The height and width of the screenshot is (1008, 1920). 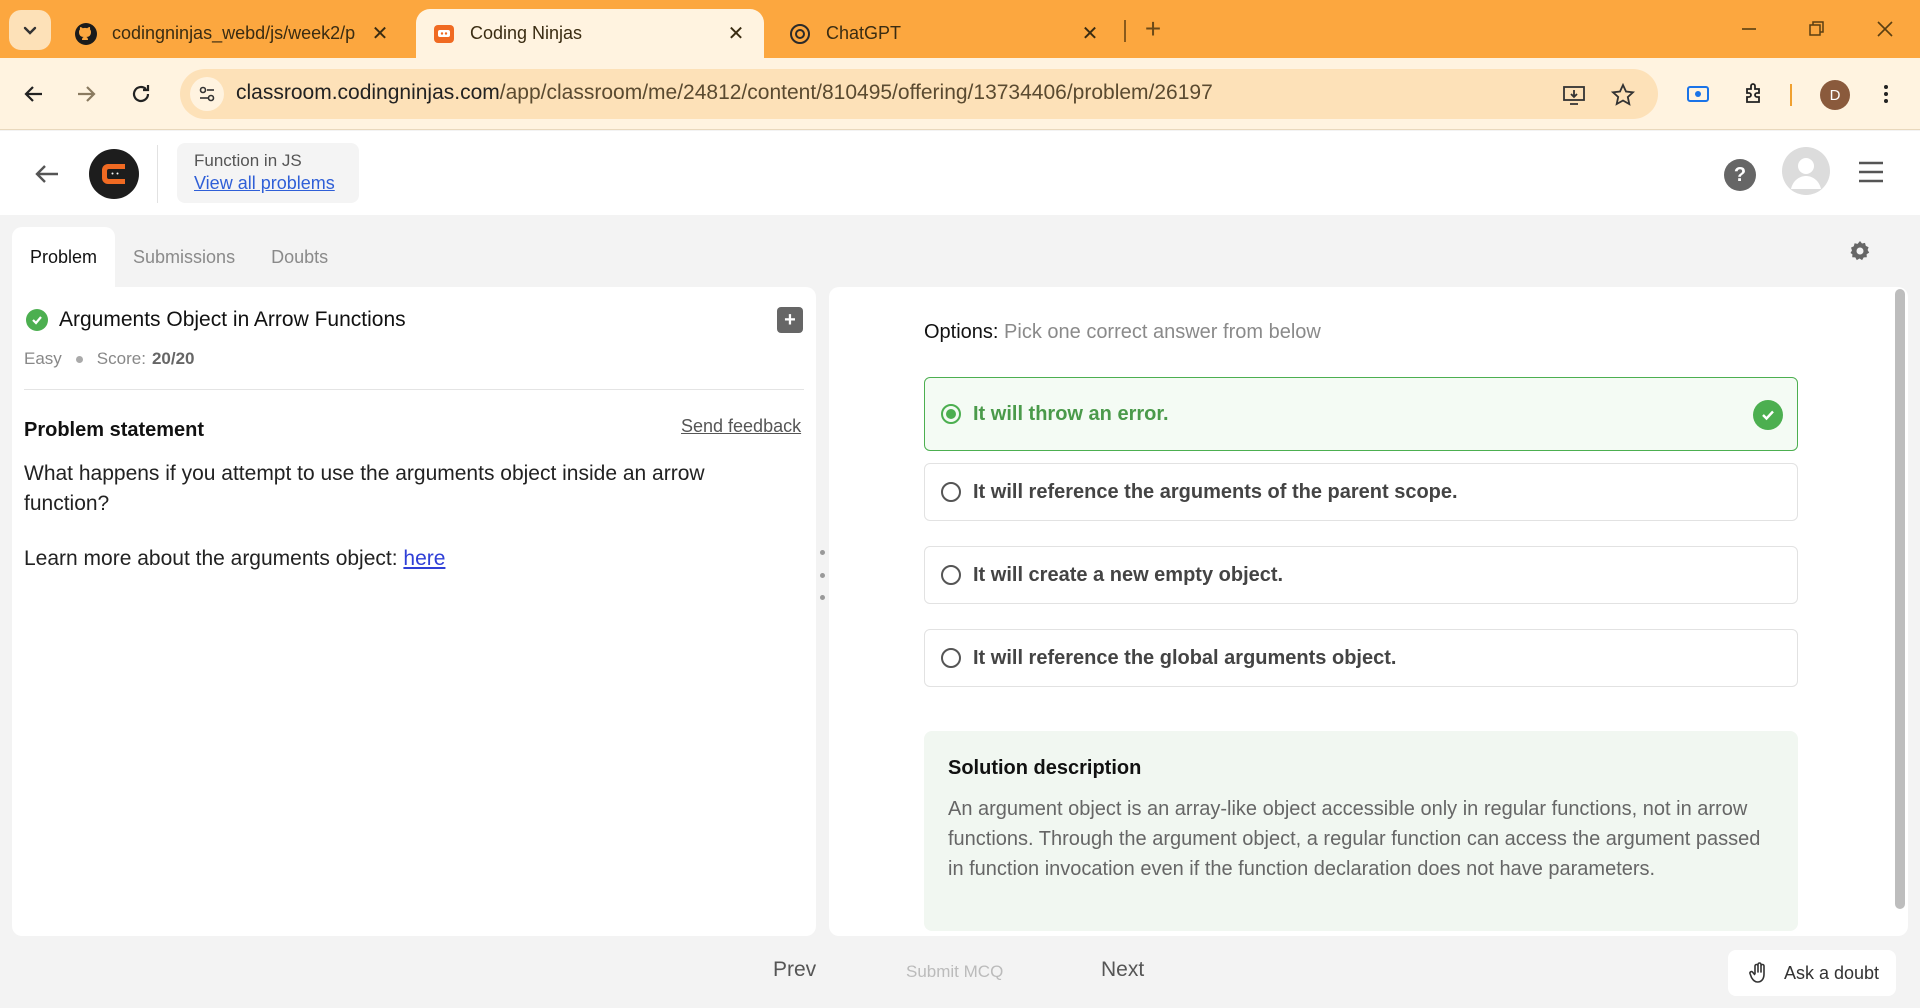 What do you see at coordinates (1832, 972) in the screenshot?
I see `ask-doubt-label: Ask a doubt` at bounding box center [1832, 972].